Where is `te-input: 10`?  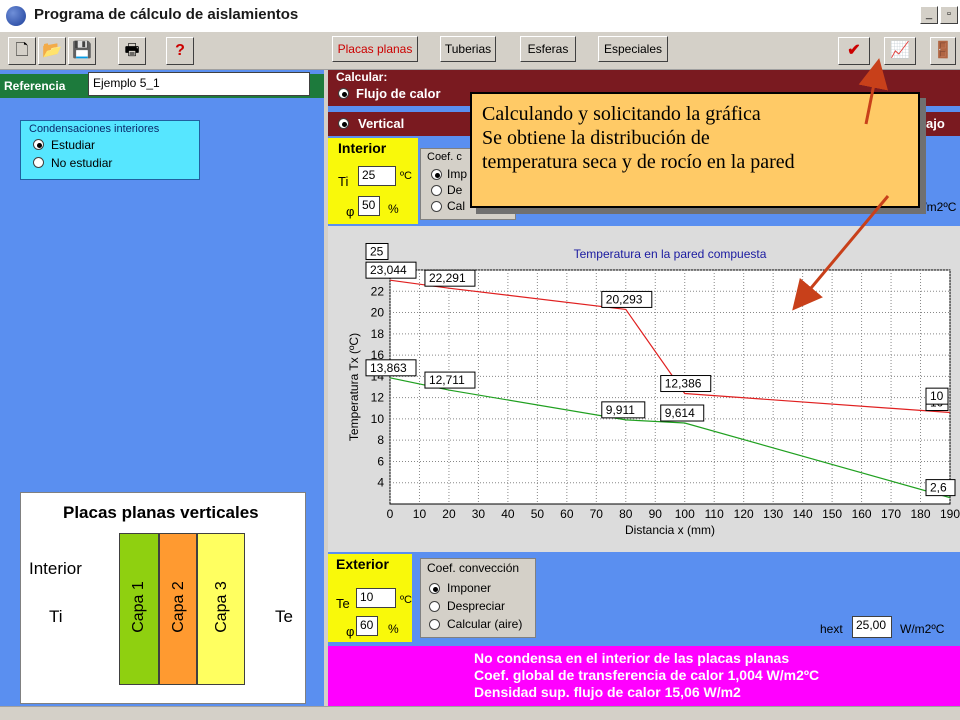
te-input: 10 is located at coordinates (376, 598).